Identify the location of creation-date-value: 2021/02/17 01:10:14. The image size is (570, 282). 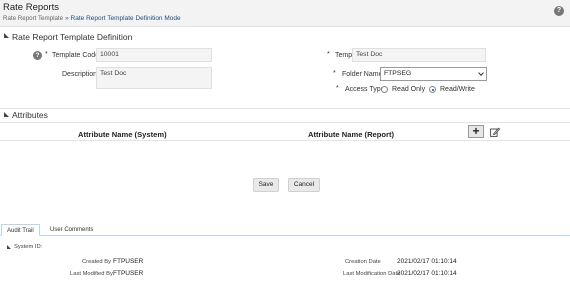
(427, 261).